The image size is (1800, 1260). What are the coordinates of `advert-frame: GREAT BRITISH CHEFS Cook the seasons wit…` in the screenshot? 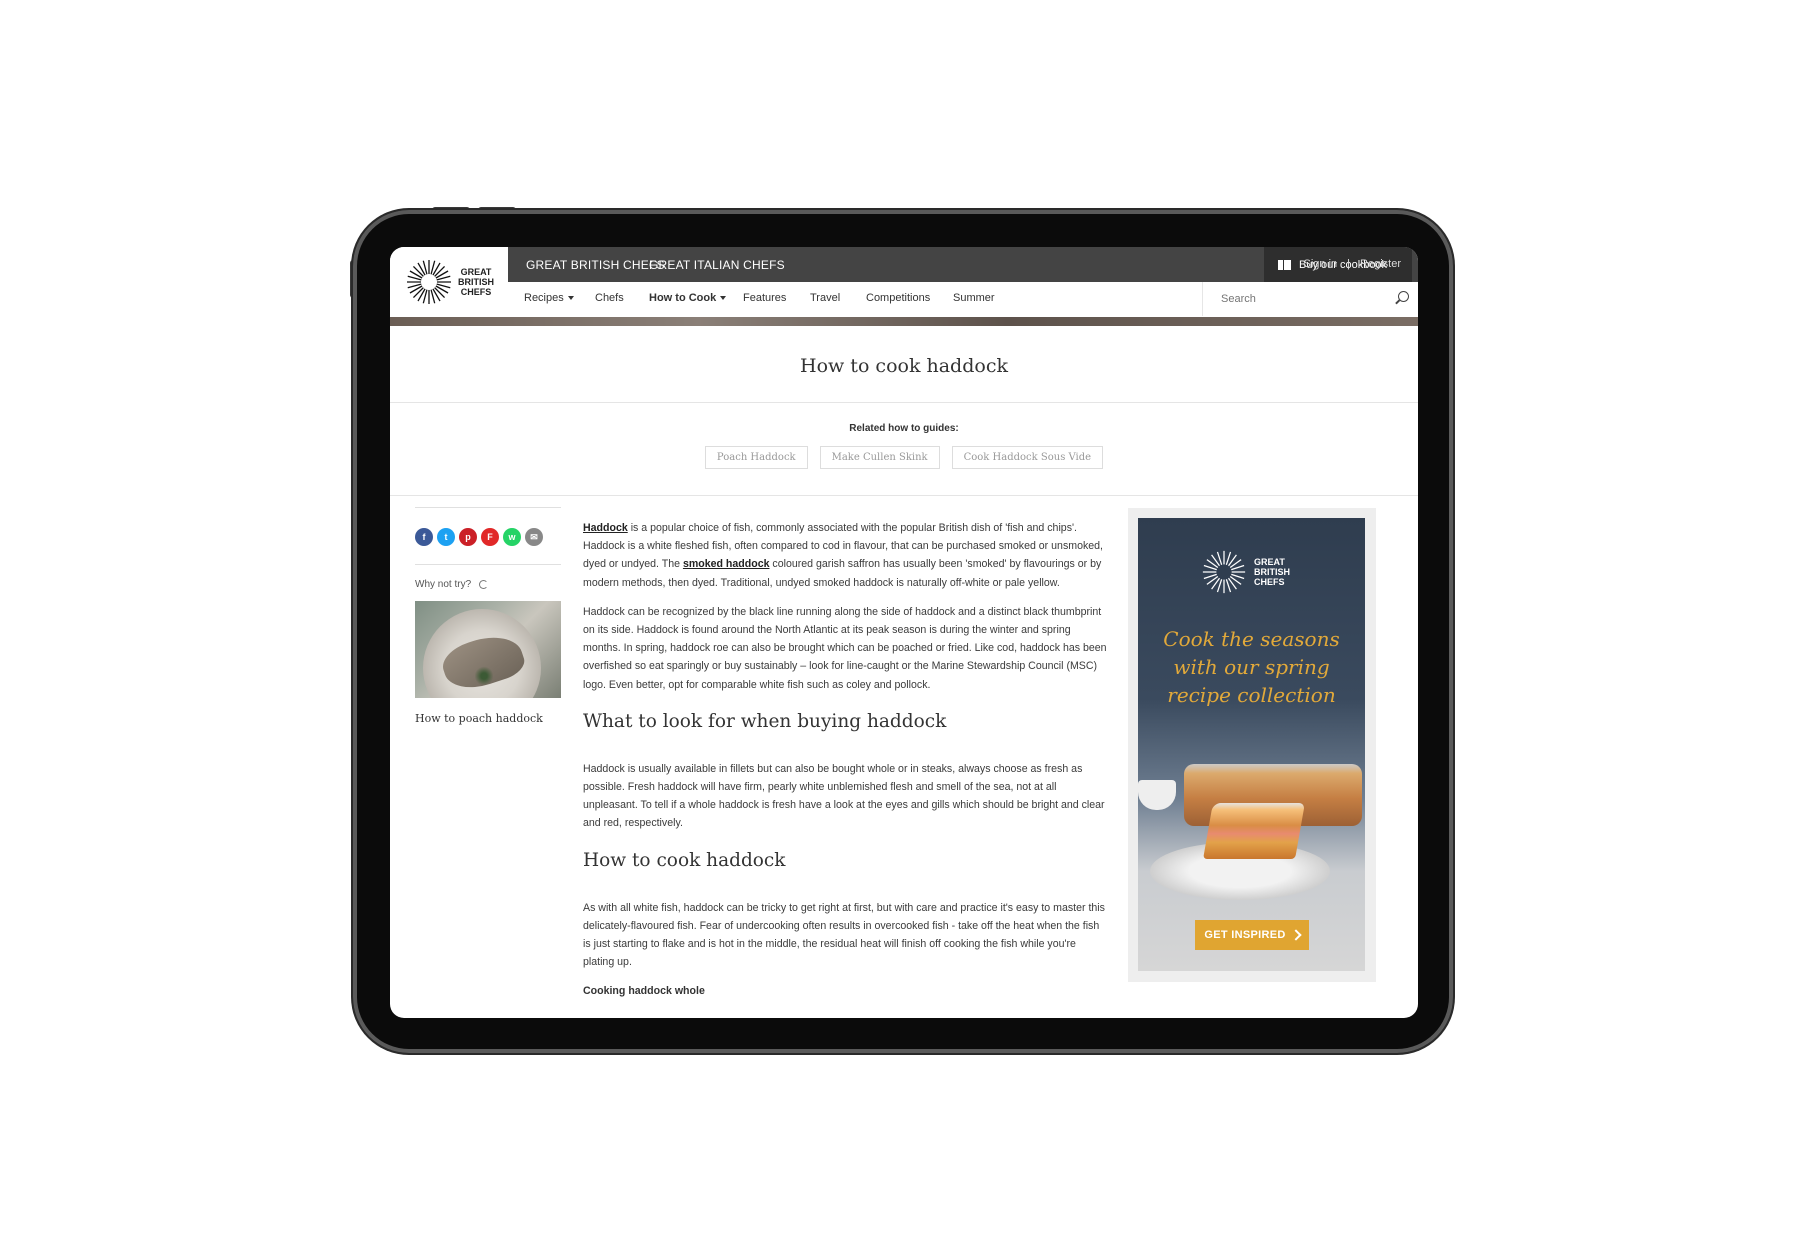 It's located at (1252, 745).